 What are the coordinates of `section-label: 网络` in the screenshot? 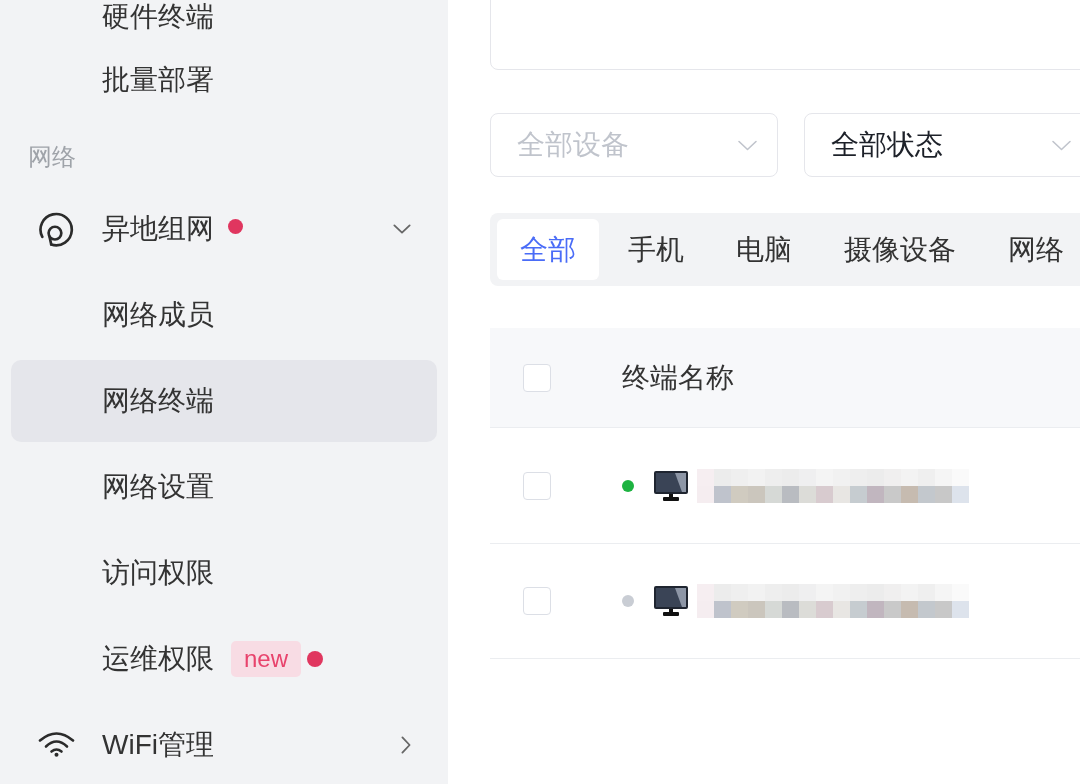 It's located at (52, 156).